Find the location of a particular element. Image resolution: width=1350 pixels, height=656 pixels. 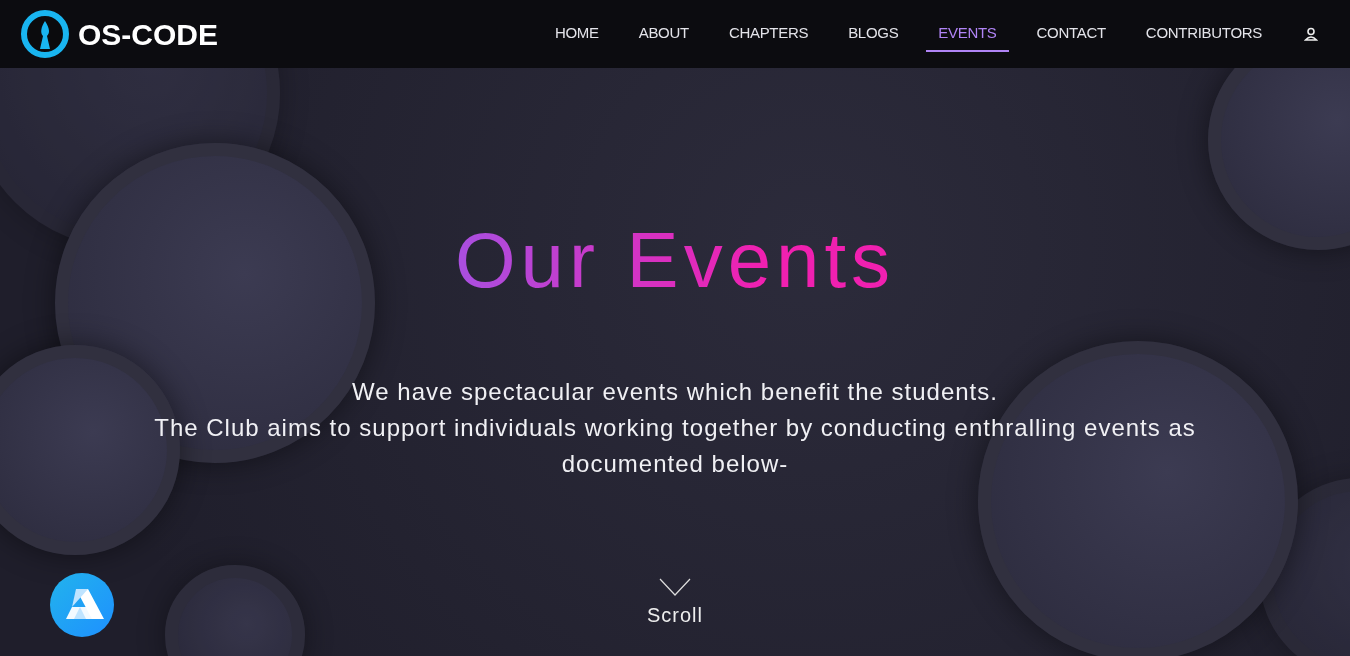

nav-link: CONTRIBUTORS is located at coordinates (1203, 34).